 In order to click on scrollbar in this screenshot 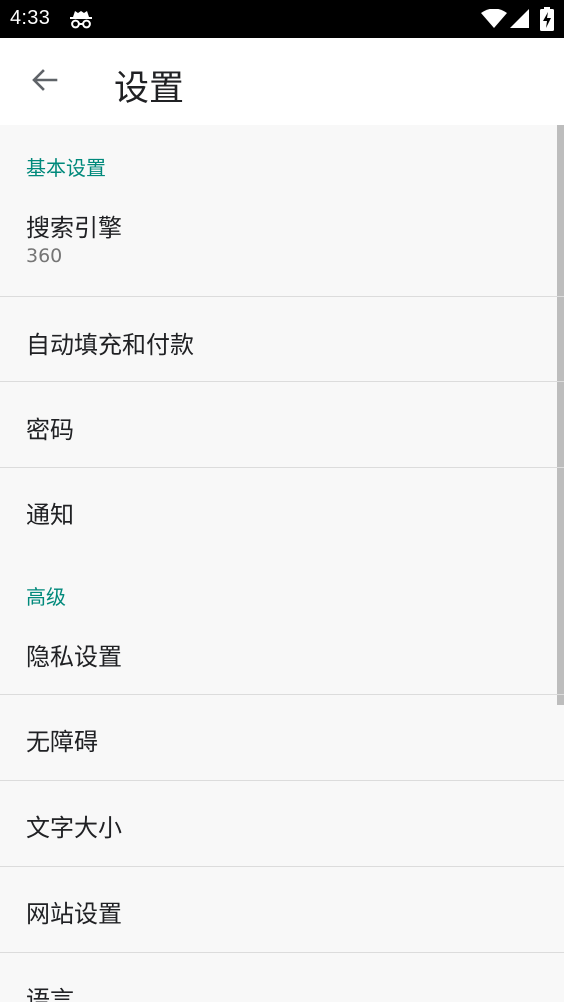, I will do `click(560, 415)`.